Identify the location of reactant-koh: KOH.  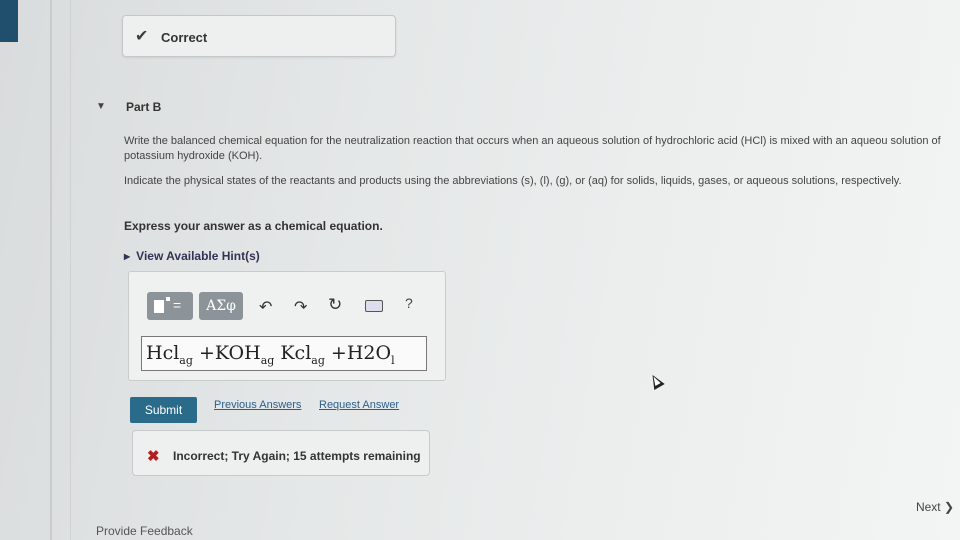
(237, 353).